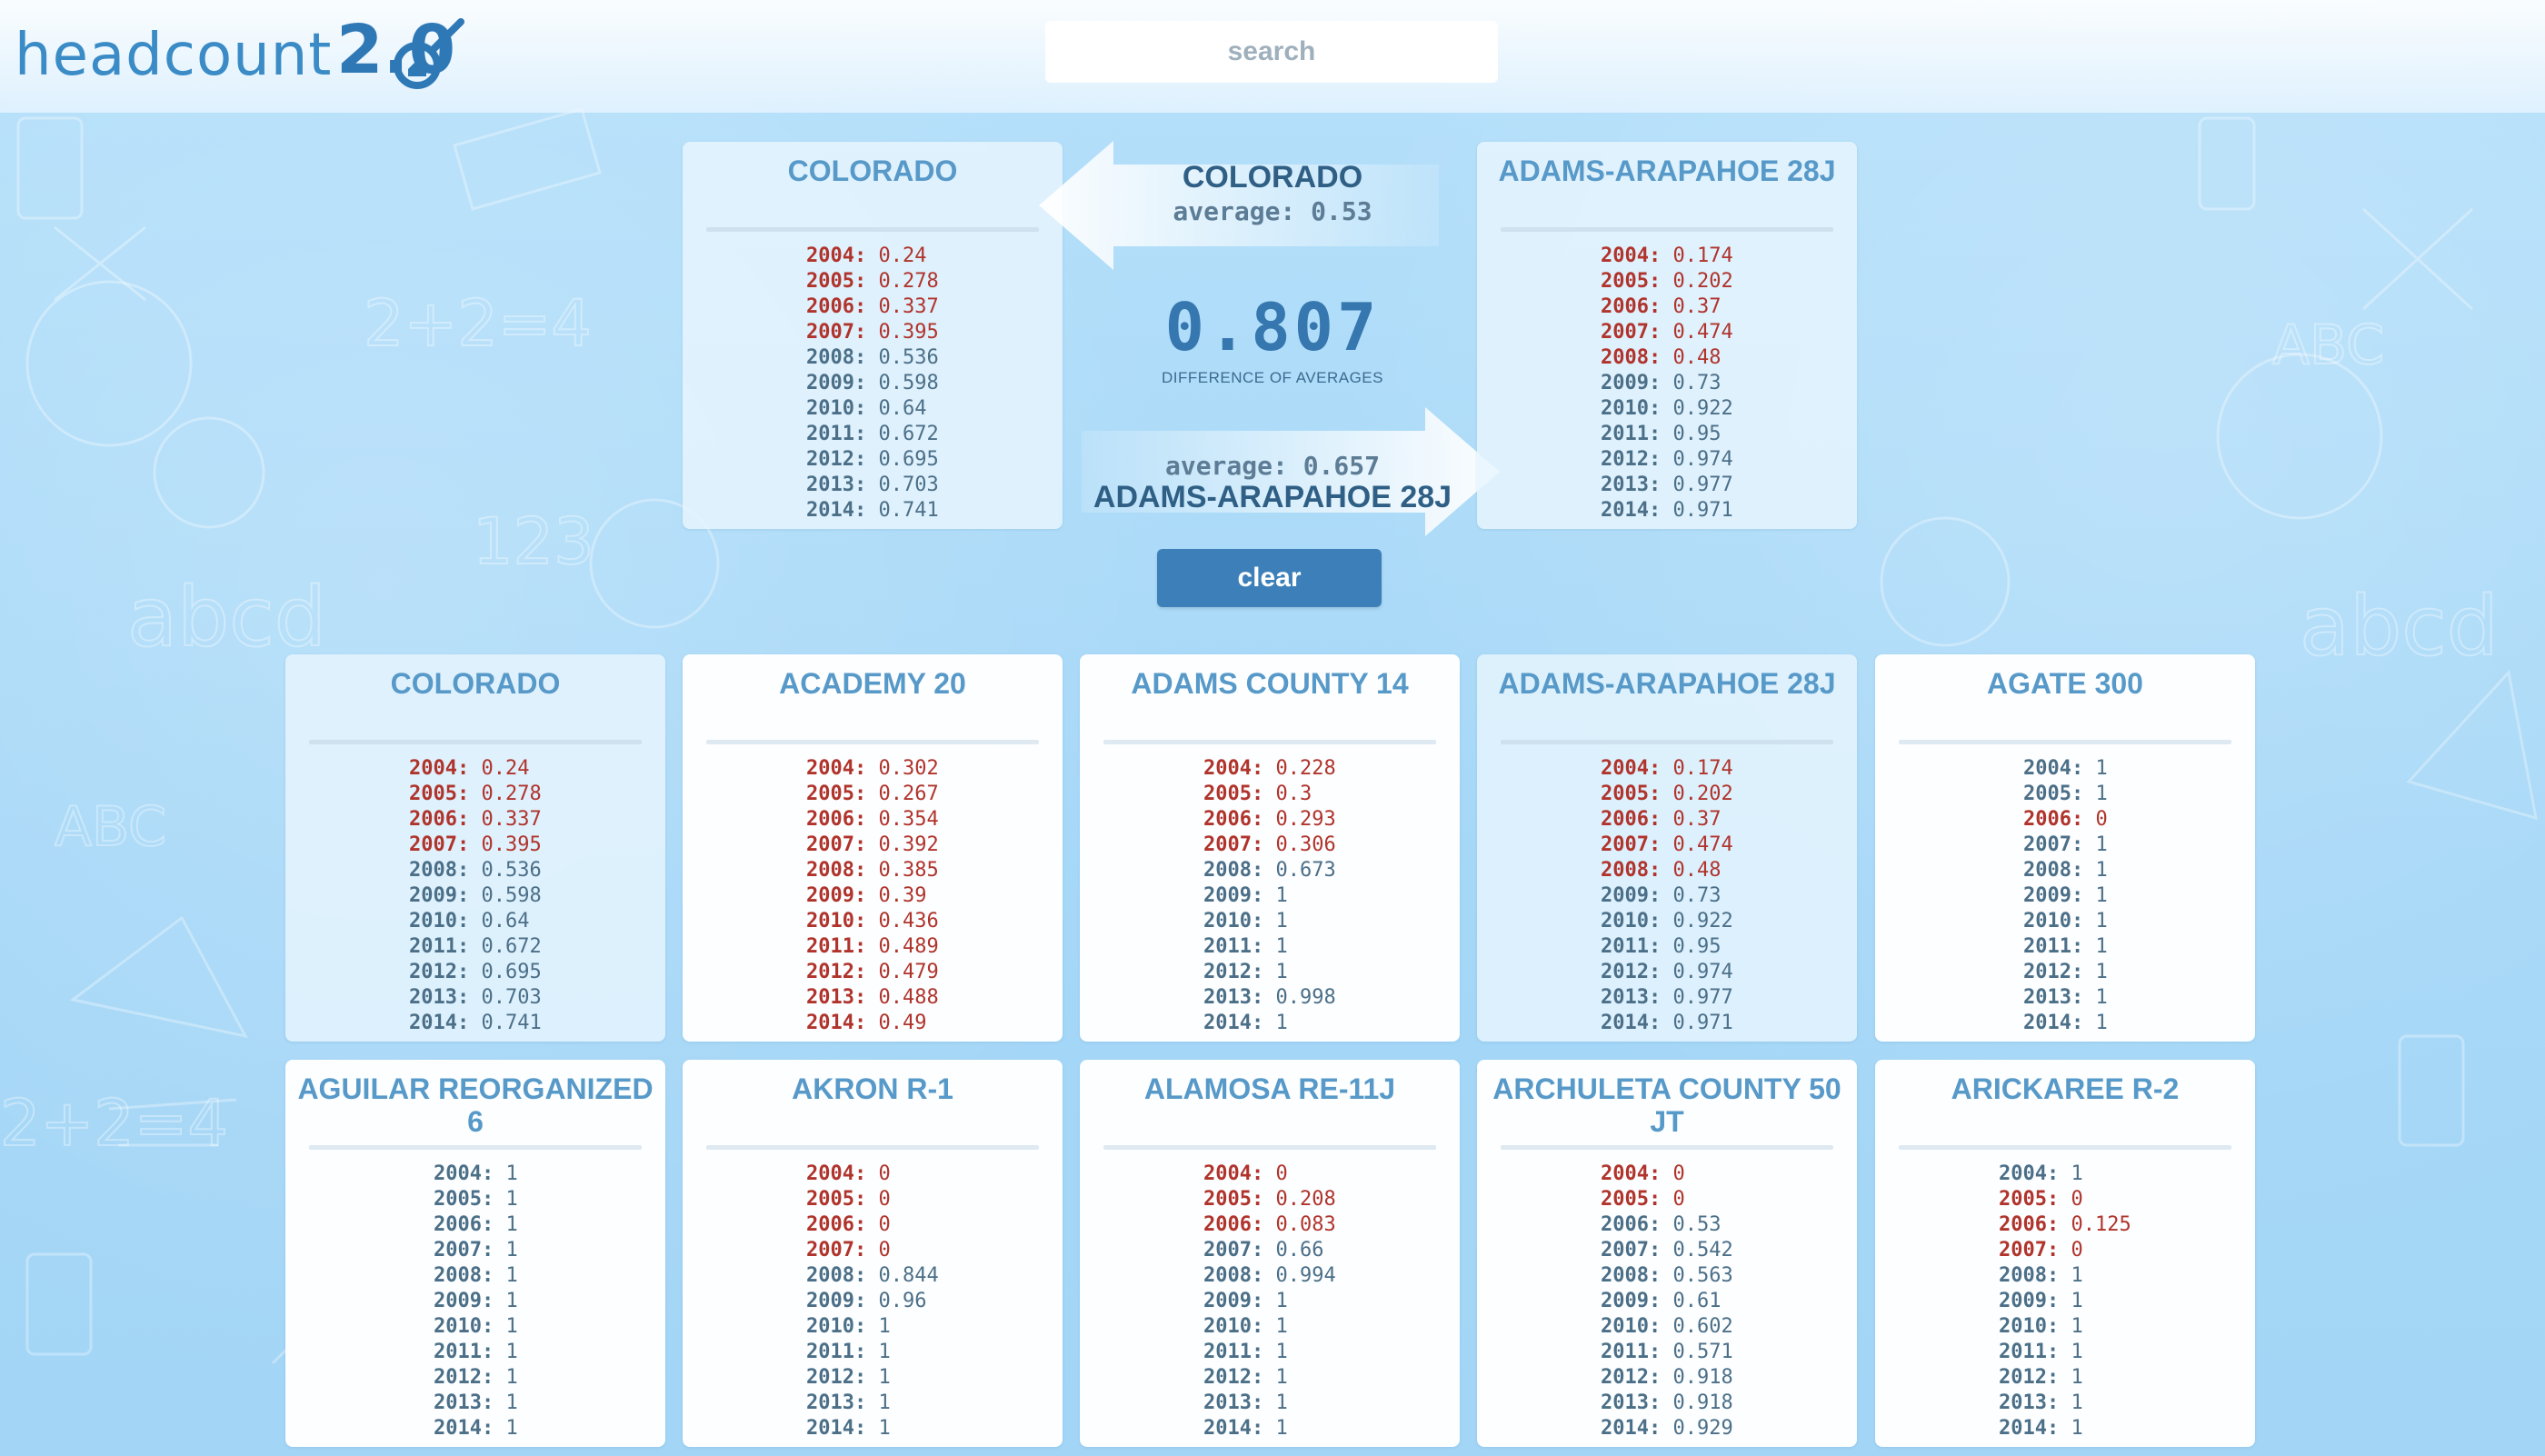 The height and width of the screenshot is (1456, 2545). I want to click on year-row: 2009: 0.61, so click(1667, 1301).